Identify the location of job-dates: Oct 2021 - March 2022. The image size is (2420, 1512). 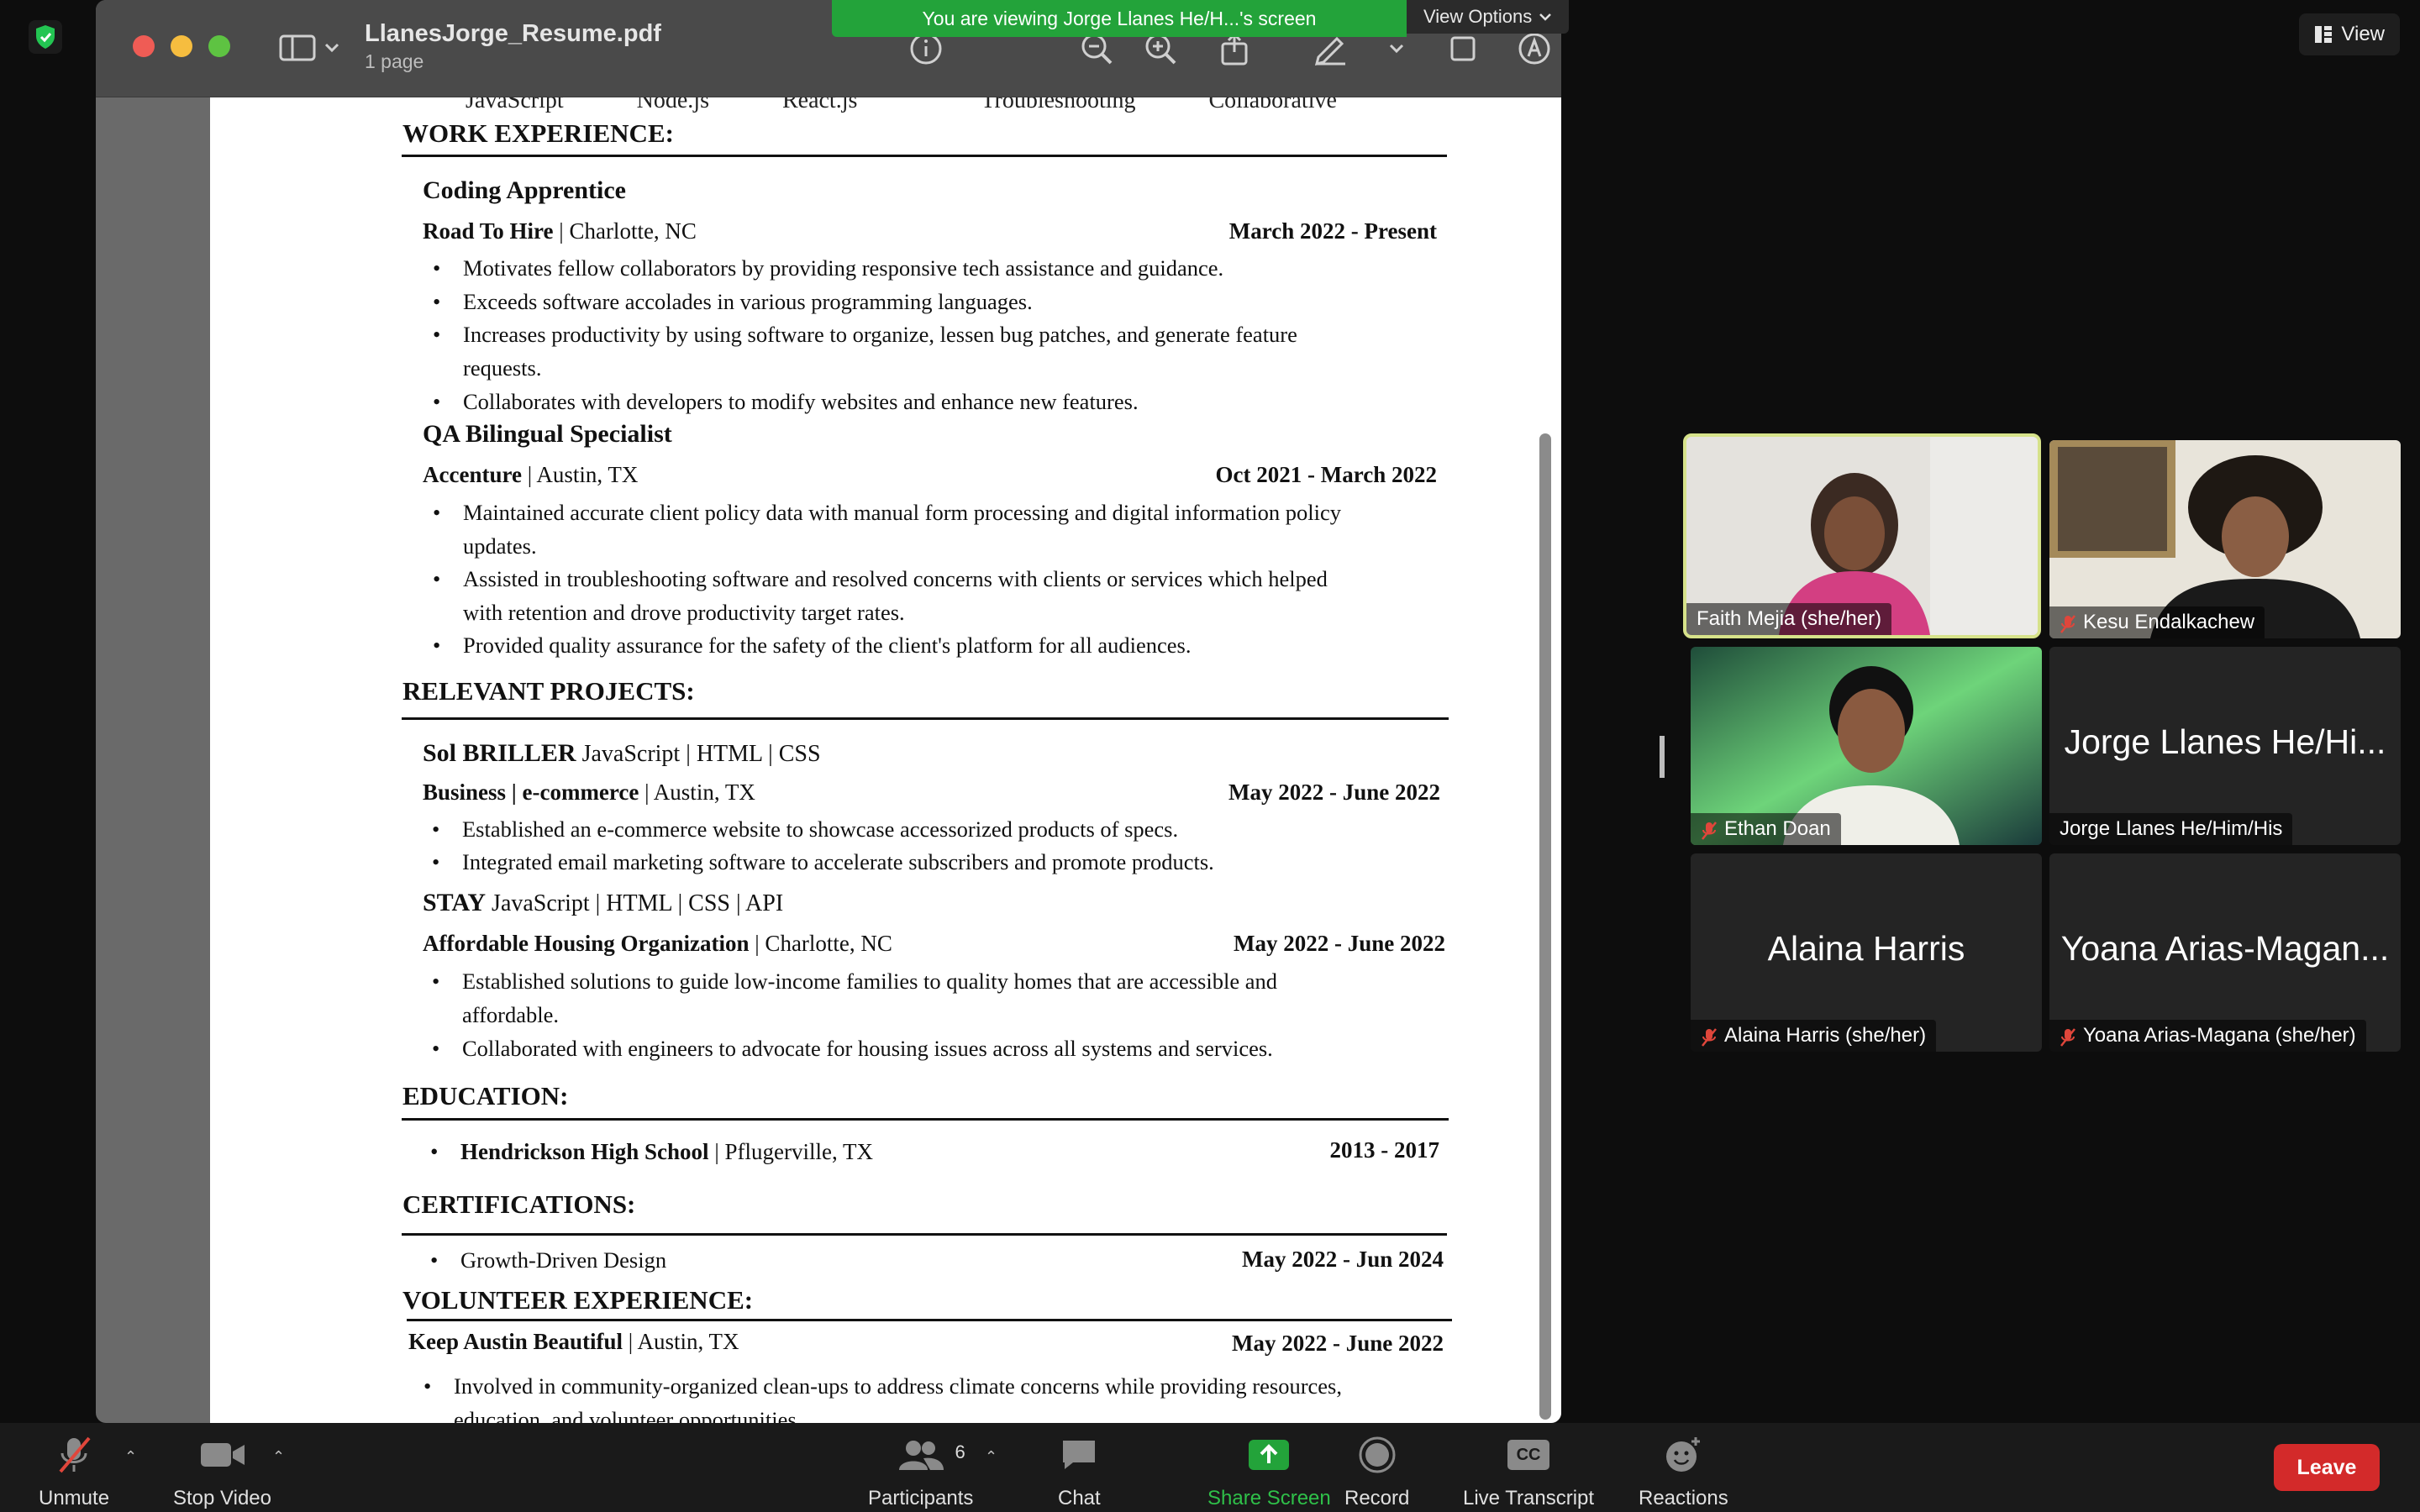
(1326, 474).